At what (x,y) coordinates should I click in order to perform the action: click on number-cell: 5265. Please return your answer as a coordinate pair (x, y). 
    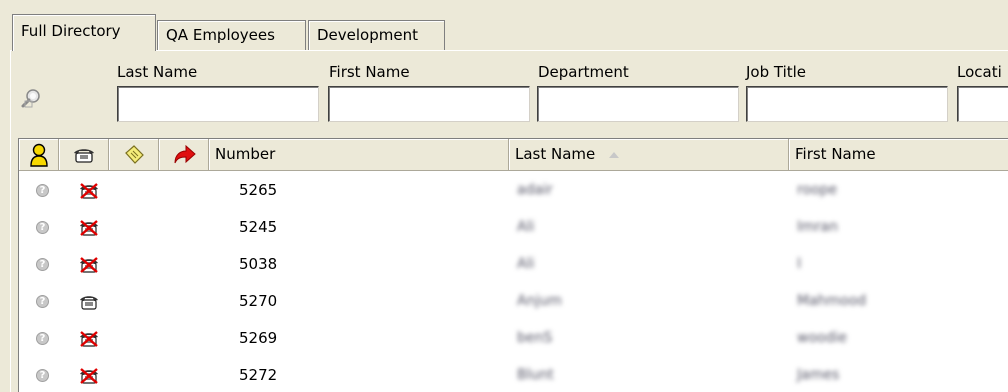
    Looking at the image, I should click on (258, 190).